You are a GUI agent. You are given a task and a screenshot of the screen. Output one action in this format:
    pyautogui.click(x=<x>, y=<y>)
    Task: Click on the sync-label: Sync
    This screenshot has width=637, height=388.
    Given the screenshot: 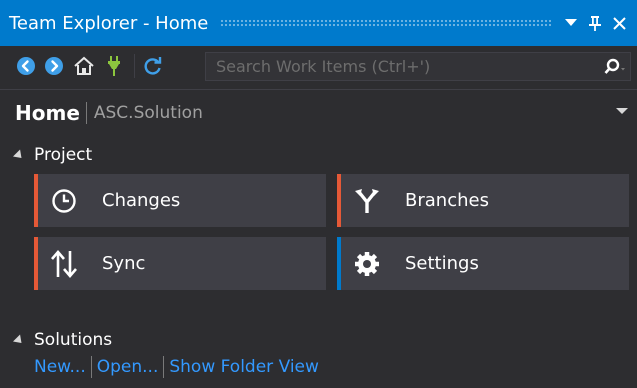 What is the action you would take?
    pyautogui.click(x=124, y=263)
    